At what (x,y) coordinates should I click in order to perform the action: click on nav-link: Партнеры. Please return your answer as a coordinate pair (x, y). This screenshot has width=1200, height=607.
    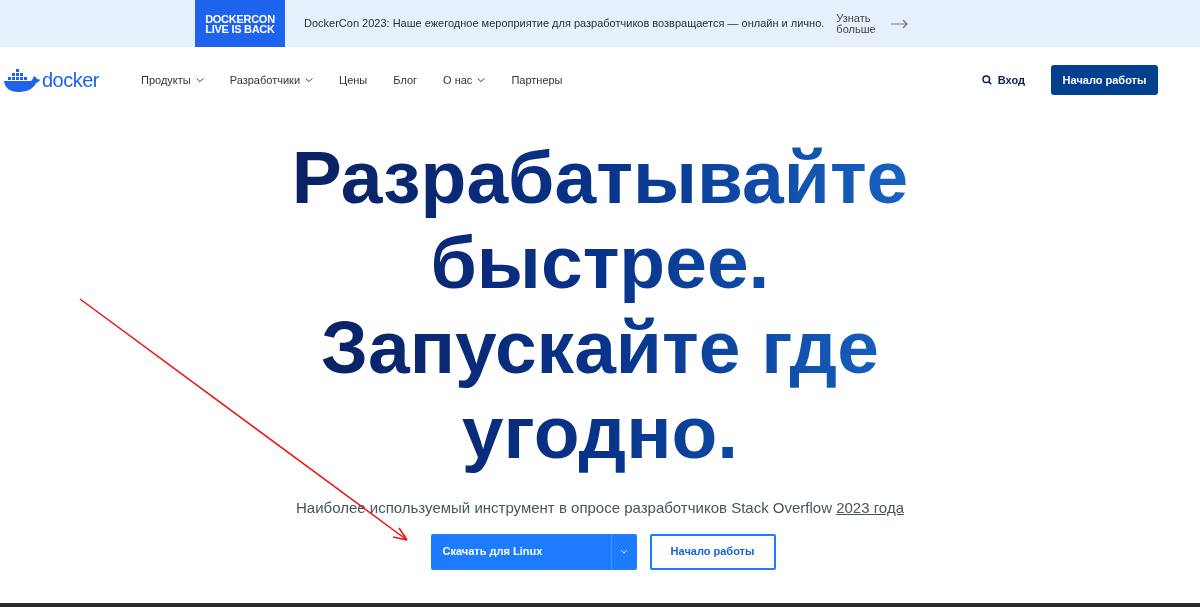
    Looking at the image, I should click on (537, 80).